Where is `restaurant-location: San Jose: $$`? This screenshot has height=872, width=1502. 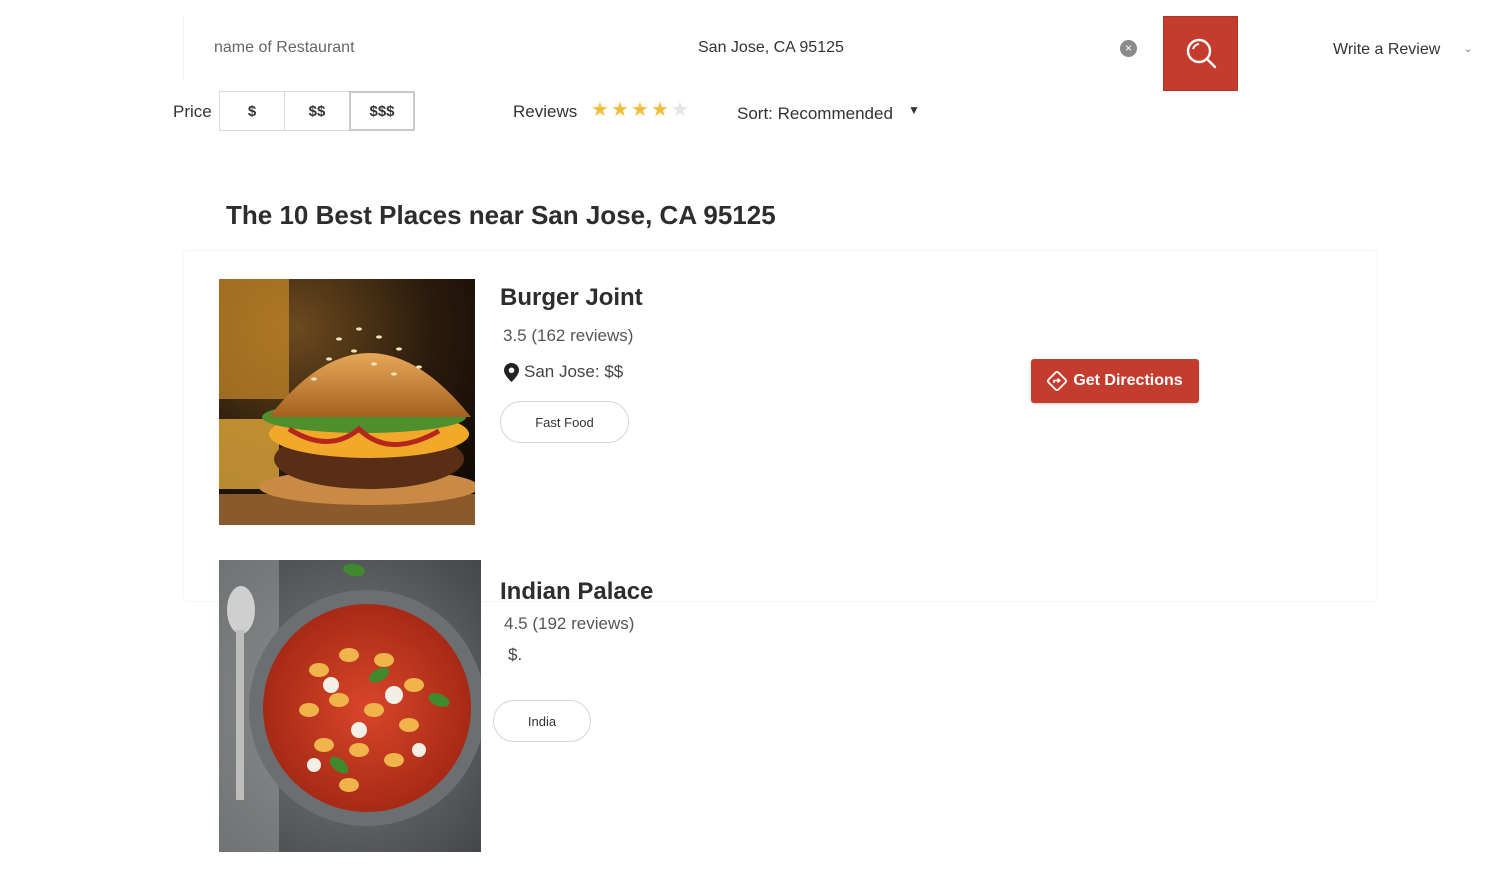 restaurant-location: San Jose: $$ is located at coordinates (563, 372).